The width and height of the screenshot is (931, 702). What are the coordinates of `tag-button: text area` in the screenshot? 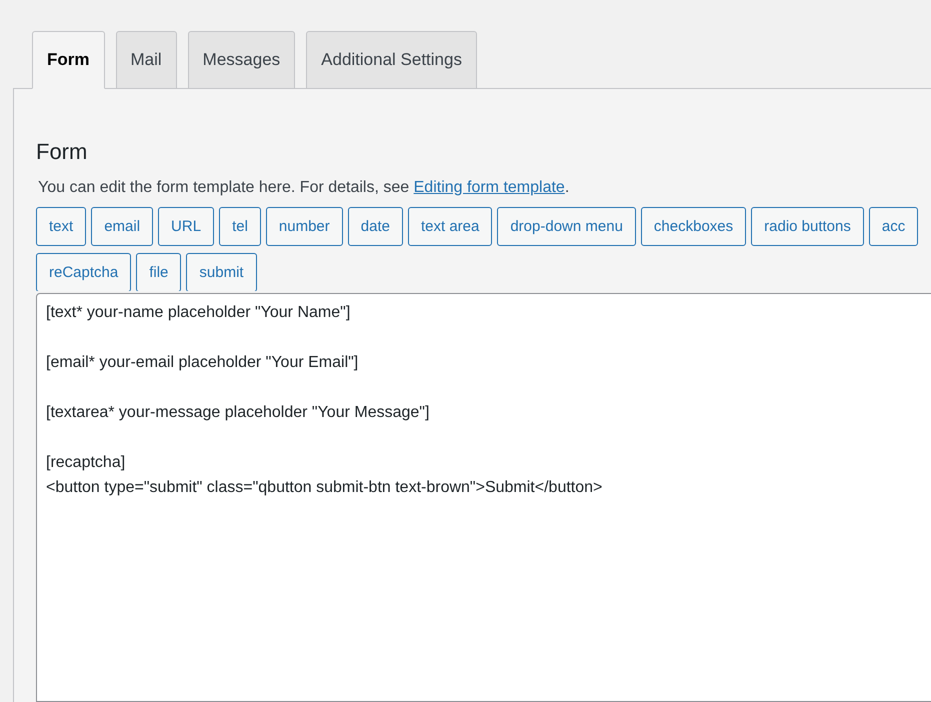 It's located at (450, 226).